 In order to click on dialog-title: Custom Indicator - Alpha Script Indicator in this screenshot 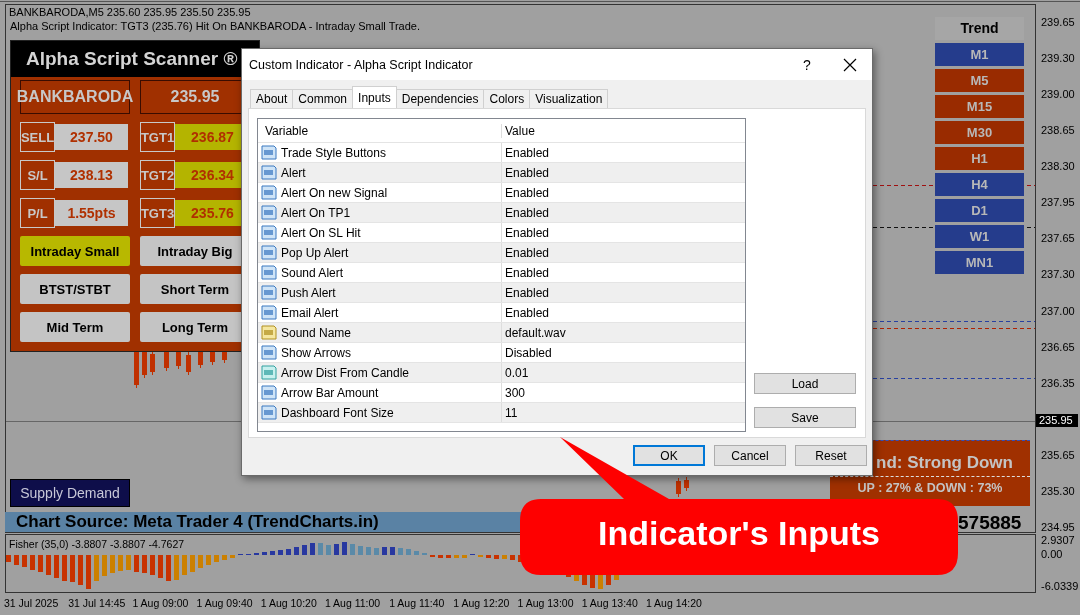, I will do `click(361, 64)`.